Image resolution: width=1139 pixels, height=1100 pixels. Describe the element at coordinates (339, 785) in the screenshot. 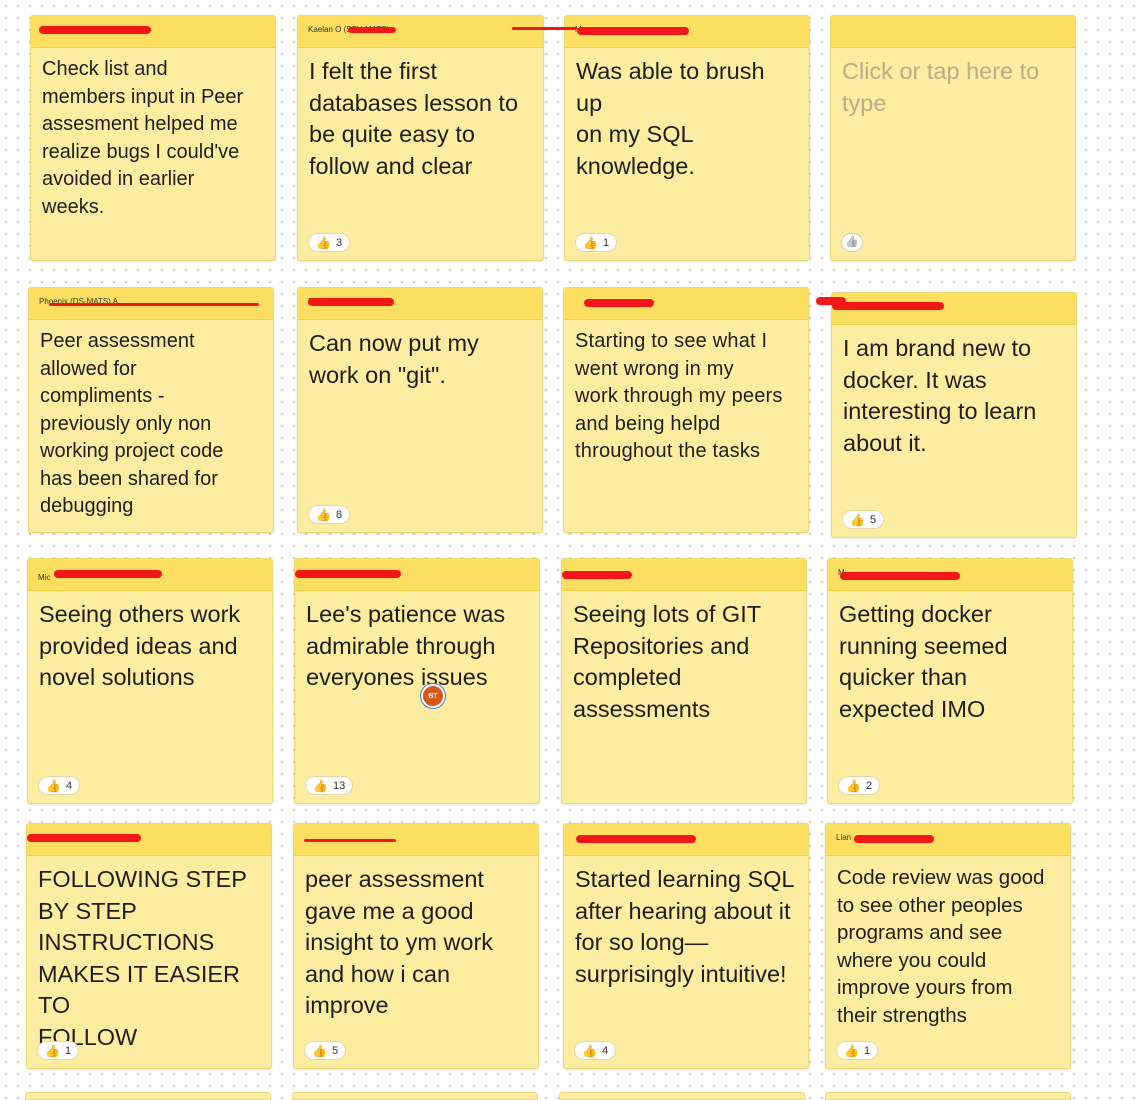

I see `like-count: 13` at that location.